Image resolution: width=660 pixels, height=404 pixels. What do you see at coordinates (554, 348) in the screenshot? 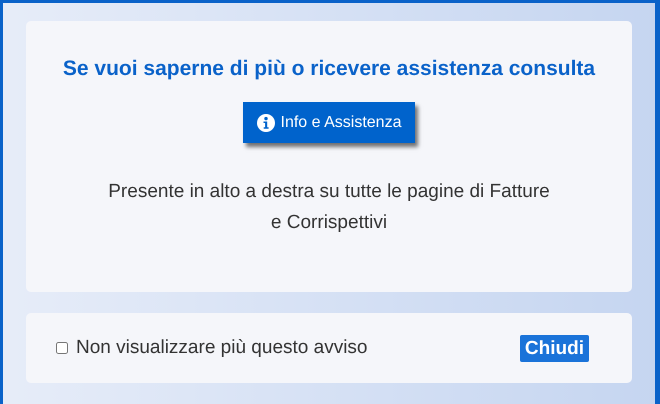
I see `close-button: Chiudi` at bounding box center [554, 348].